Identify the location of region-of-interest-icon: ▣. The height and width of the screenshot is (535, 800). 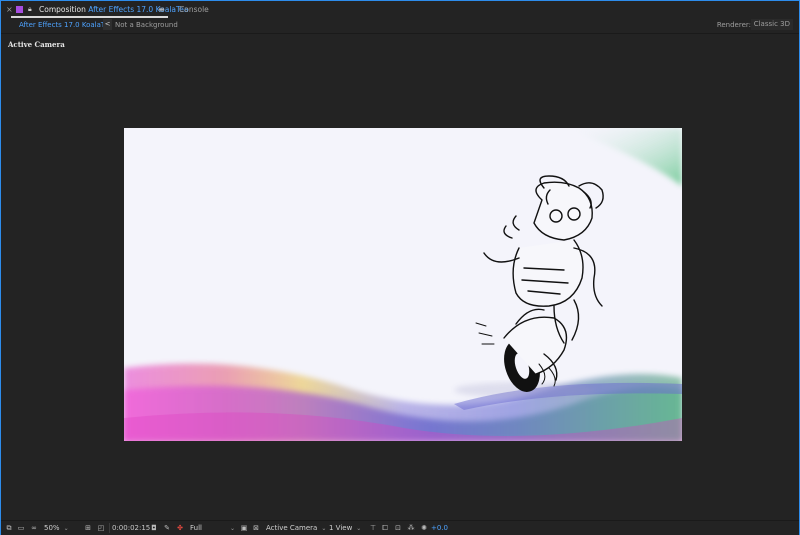
(244, 528).